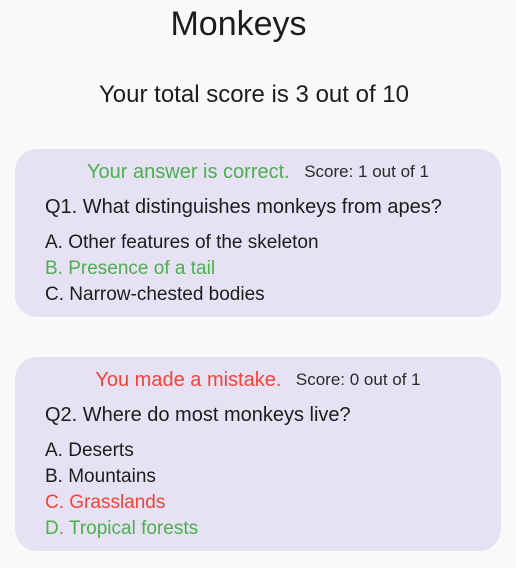  I want to click on answer-option: C. Narrow-chested bodies, so click(155, 294).